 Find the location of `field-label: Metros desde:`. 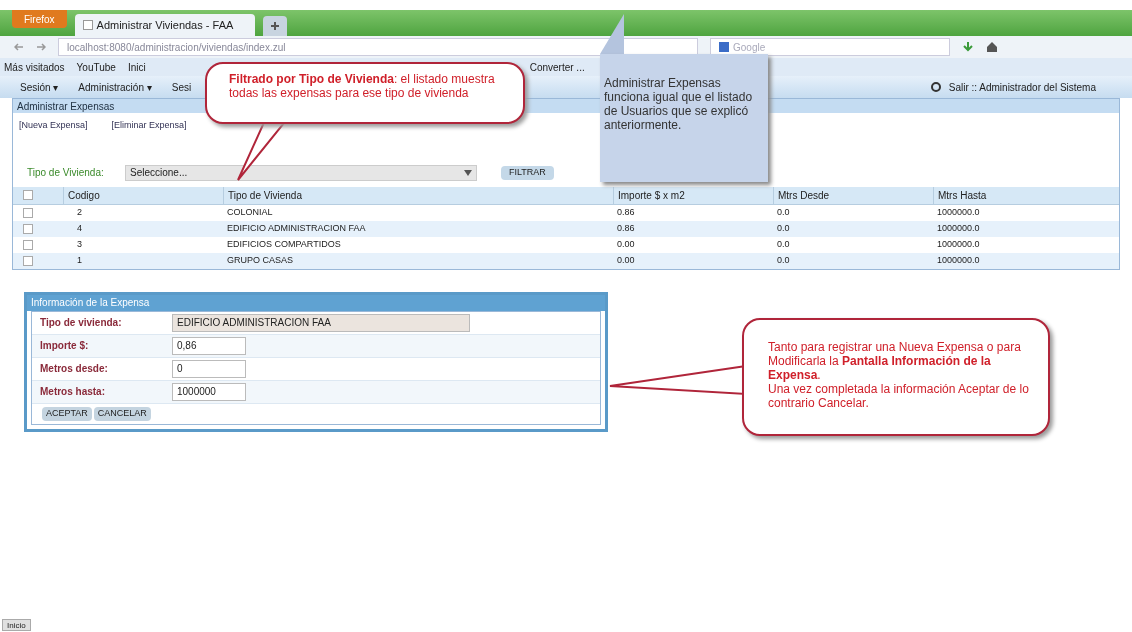

field-label: Metros desde: is located at coordinates (74, 369).